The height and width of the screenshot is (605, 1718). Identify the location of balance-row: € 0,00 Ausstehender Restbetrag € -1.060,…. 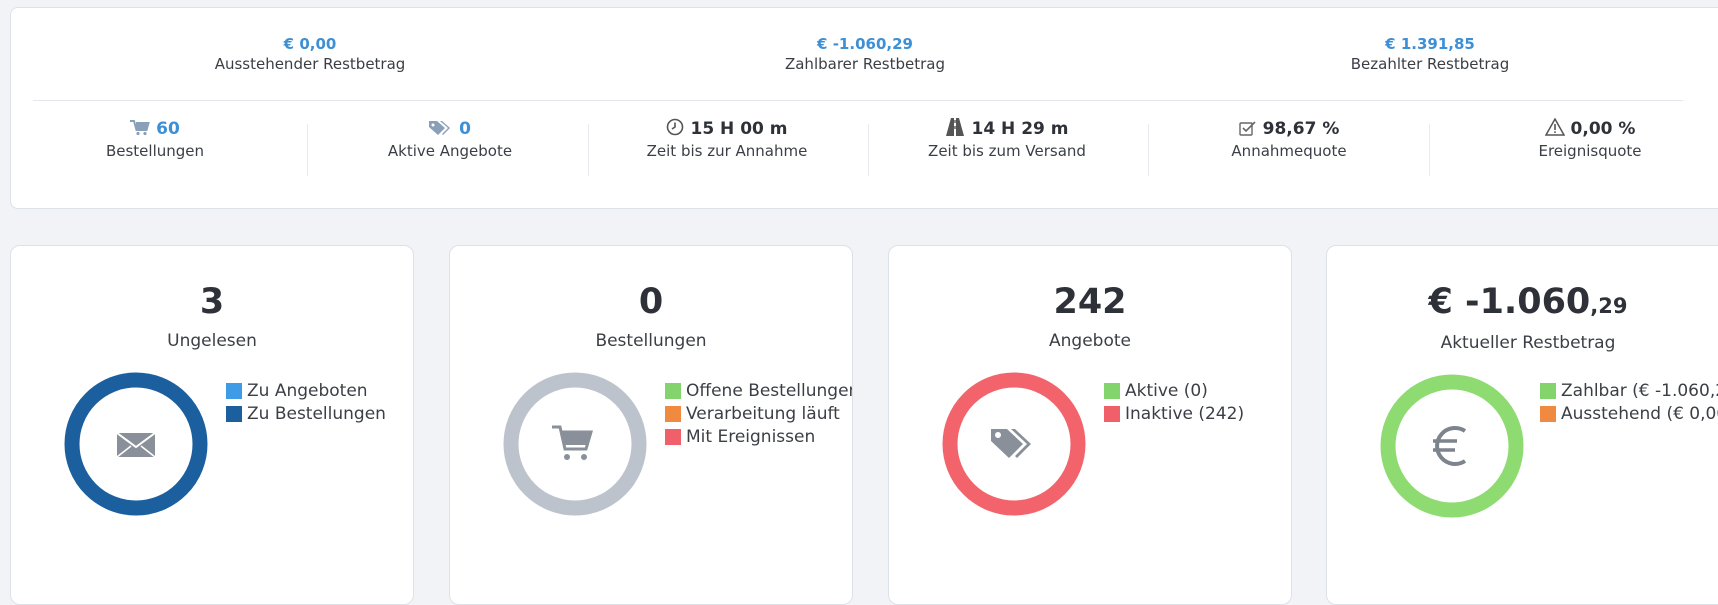
(859, 65).